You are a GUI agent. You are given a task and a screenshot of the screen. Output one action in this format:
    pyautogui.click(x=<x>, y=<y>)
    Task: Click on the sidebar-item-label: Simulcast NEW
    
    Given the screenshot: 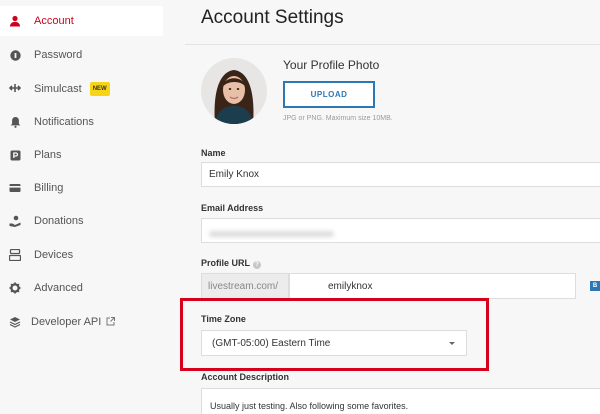 What is the action you would take?
    pyautogui.click(x=72, y=89)
    